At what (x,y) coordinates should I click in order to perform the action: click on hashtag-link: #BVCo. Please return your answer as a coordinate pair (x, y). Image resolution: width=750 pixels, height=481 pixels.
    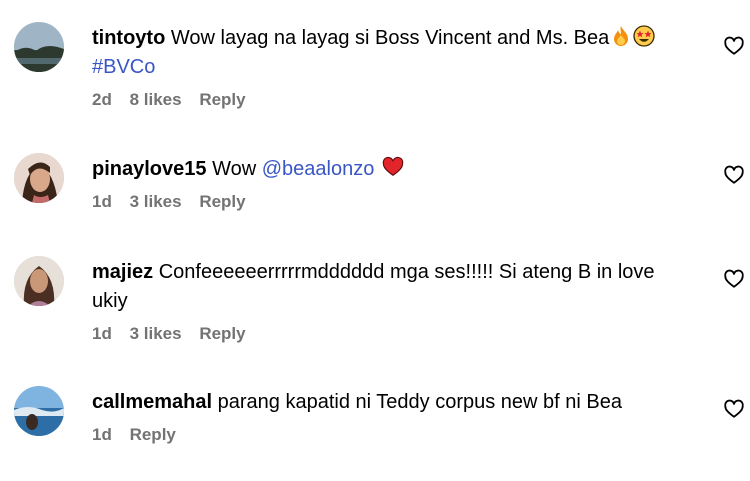
    Looking at the image, I should click on (123, 67).